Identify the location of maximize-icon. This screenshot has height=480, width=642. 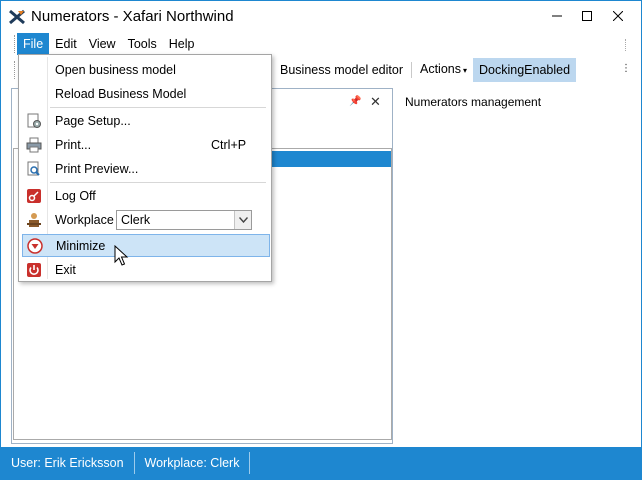
(587, 16).